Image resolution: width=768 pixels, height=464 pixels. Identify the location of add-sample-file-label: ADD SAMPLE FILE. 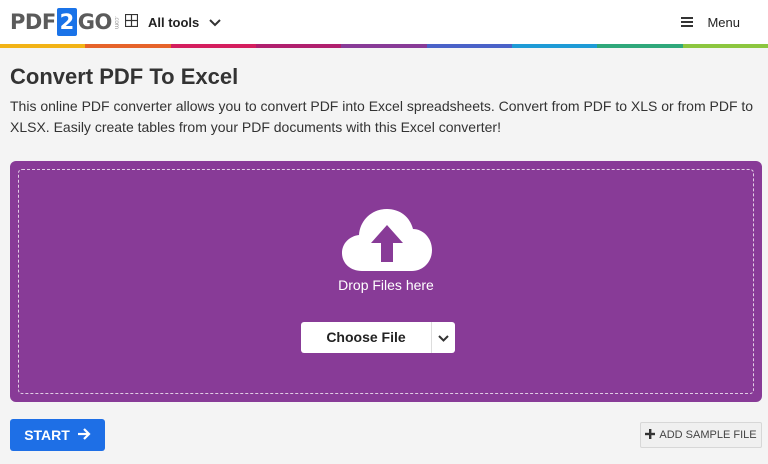
(708, 435).